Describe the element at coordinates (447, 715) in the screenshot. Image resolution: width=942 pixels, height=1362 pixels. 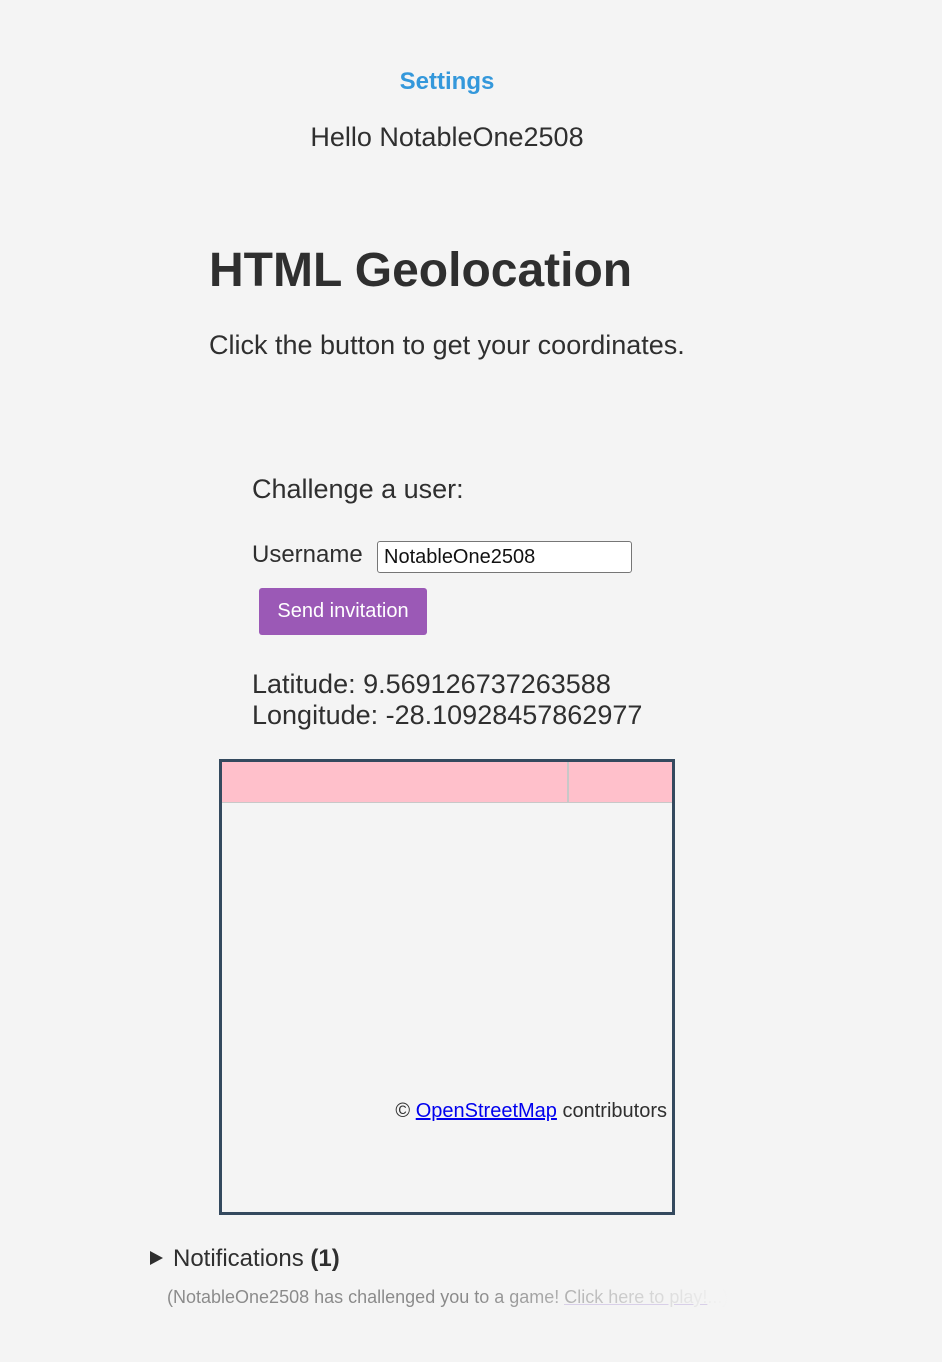
I see `longitude-text: Longitude: -28.10928457862977` at that location.